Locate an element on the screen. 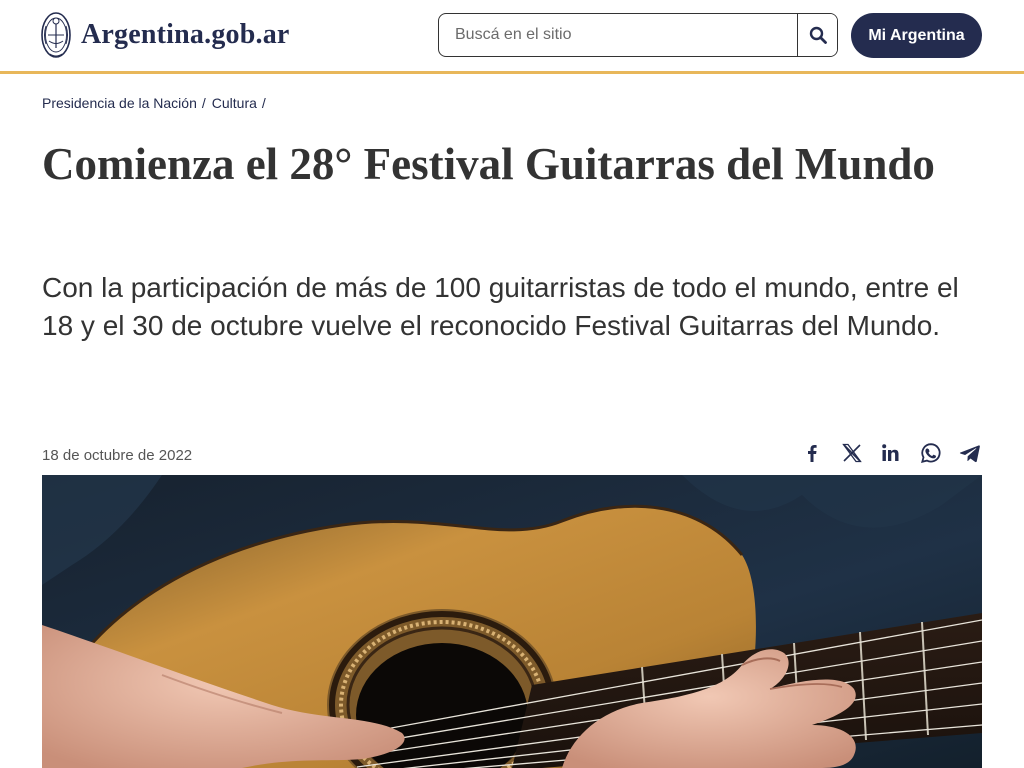 The image size is (1024, 768). share-x-button is located at coordinates (852, 453).